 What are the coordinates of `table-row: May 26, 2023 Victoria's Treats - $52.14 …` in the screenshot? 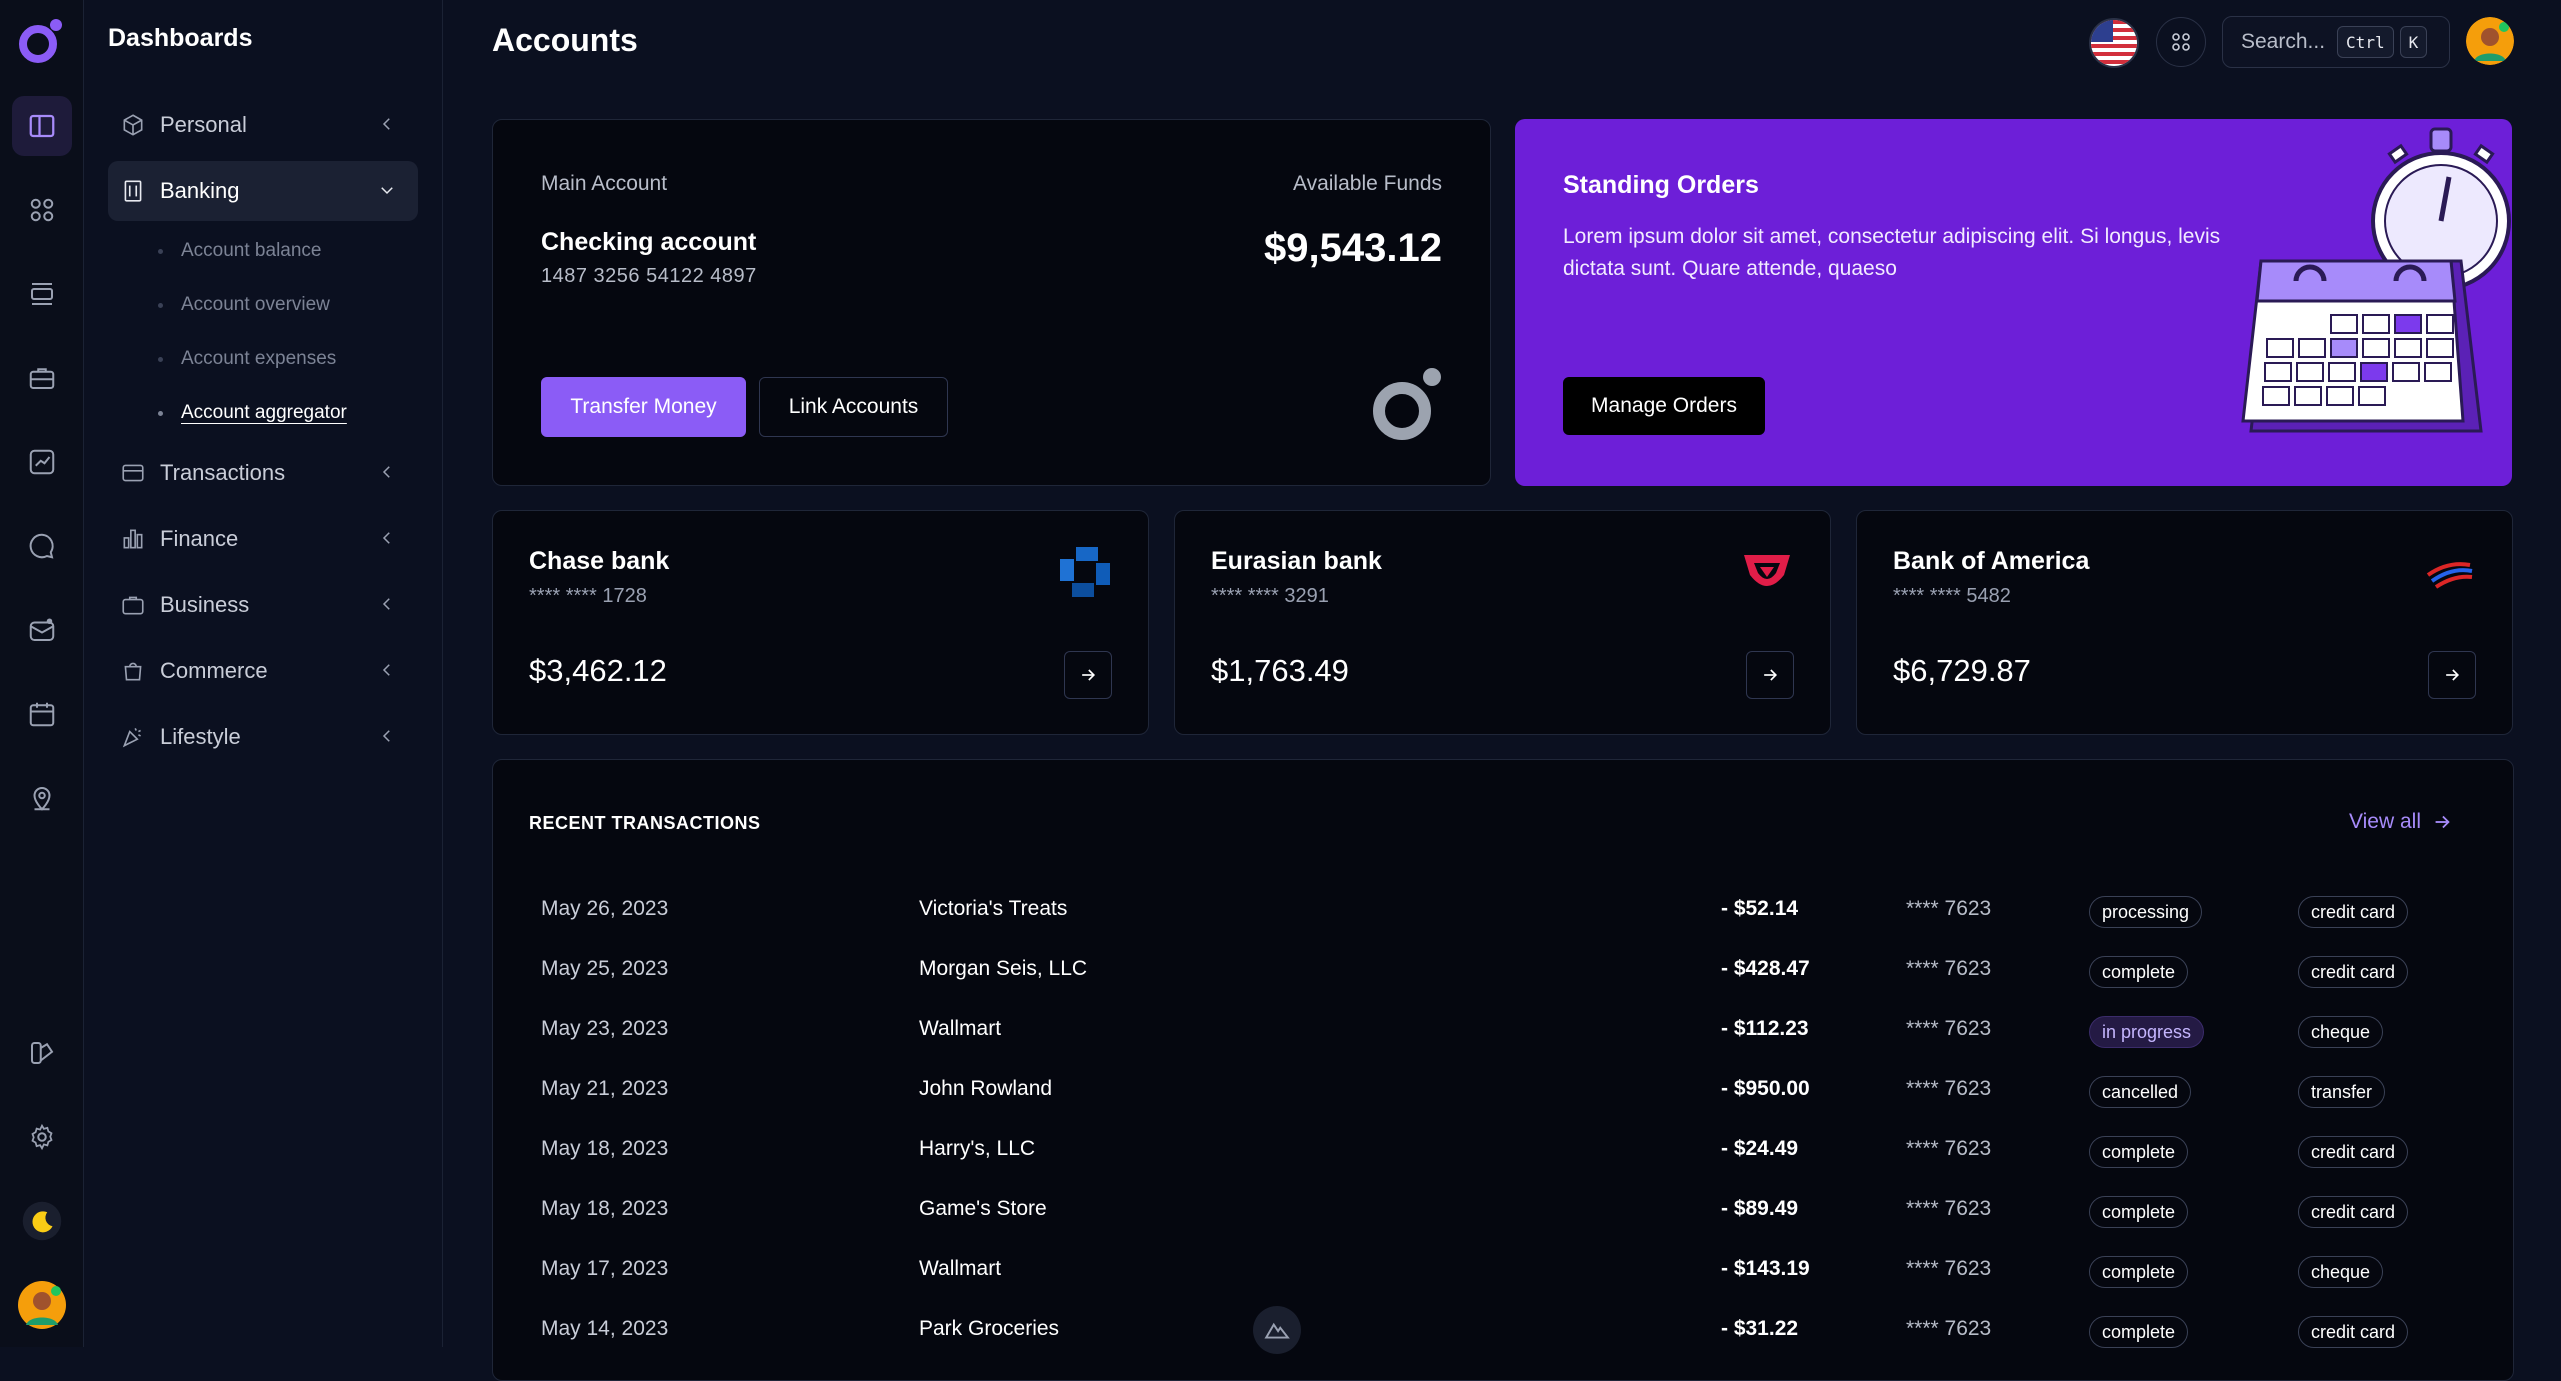 It's located at (1503, 912).